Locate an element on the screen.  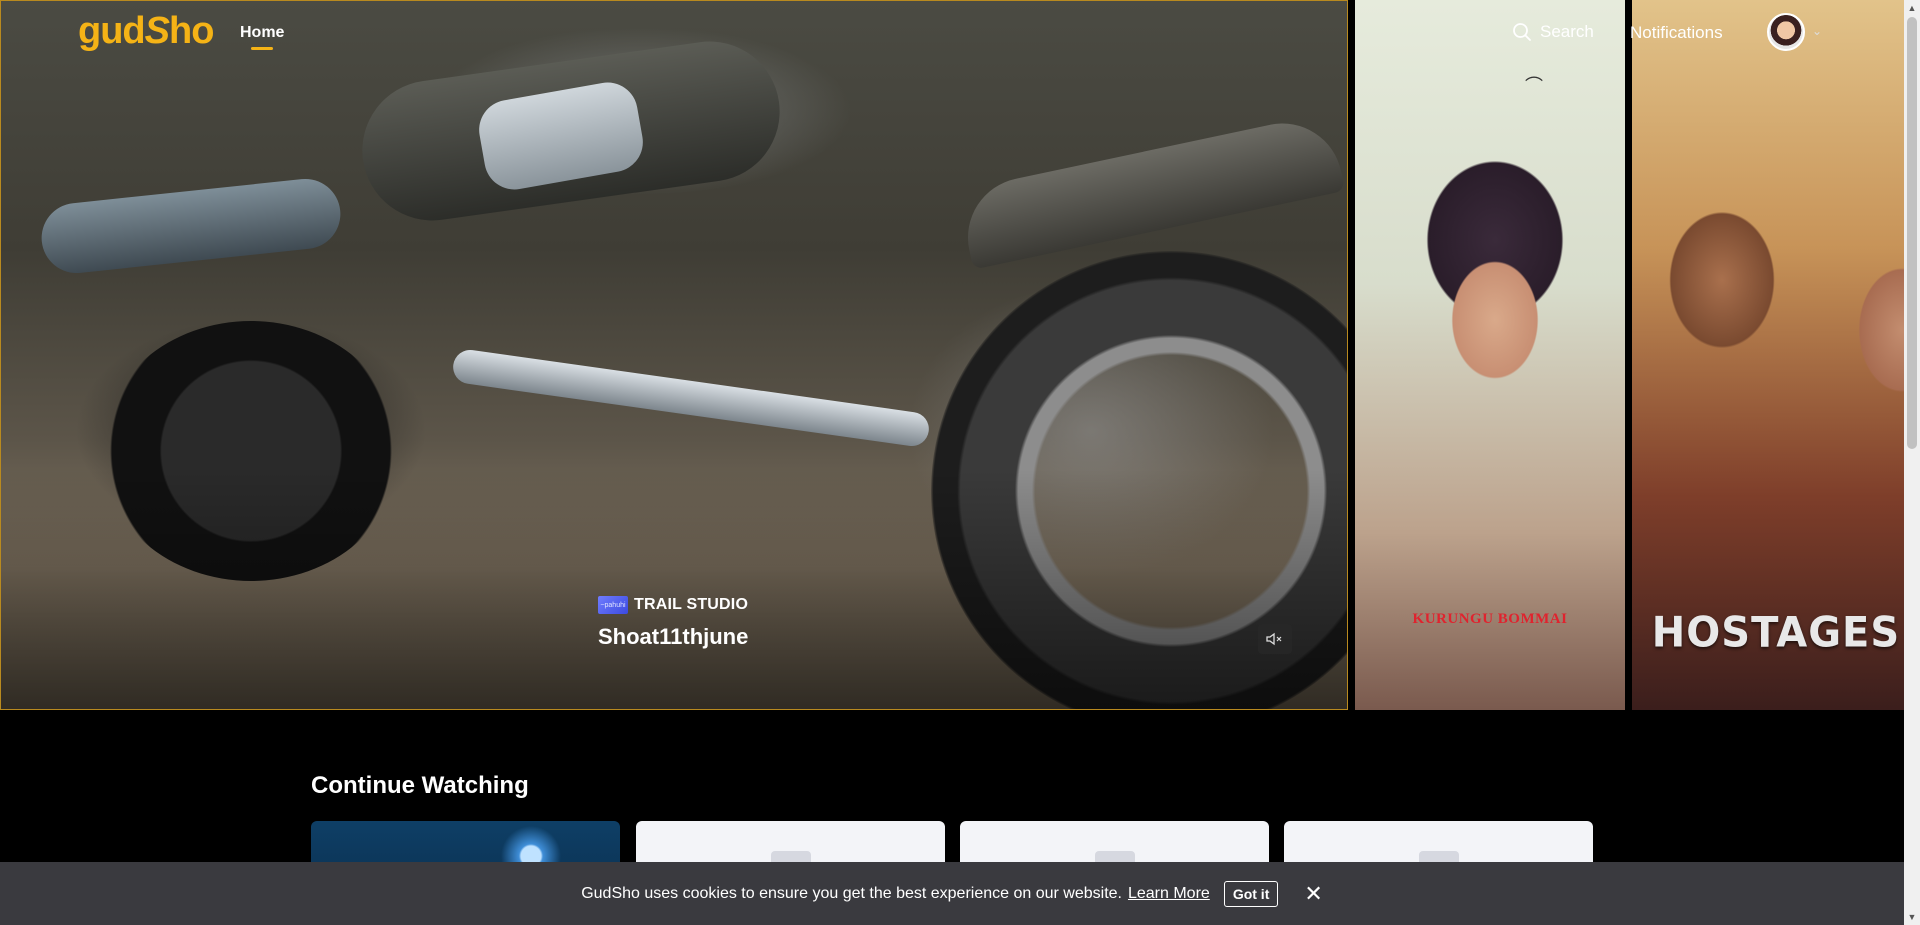
poster-title: KURUNGU BOMMAI is located at coordinates (1490, 619).